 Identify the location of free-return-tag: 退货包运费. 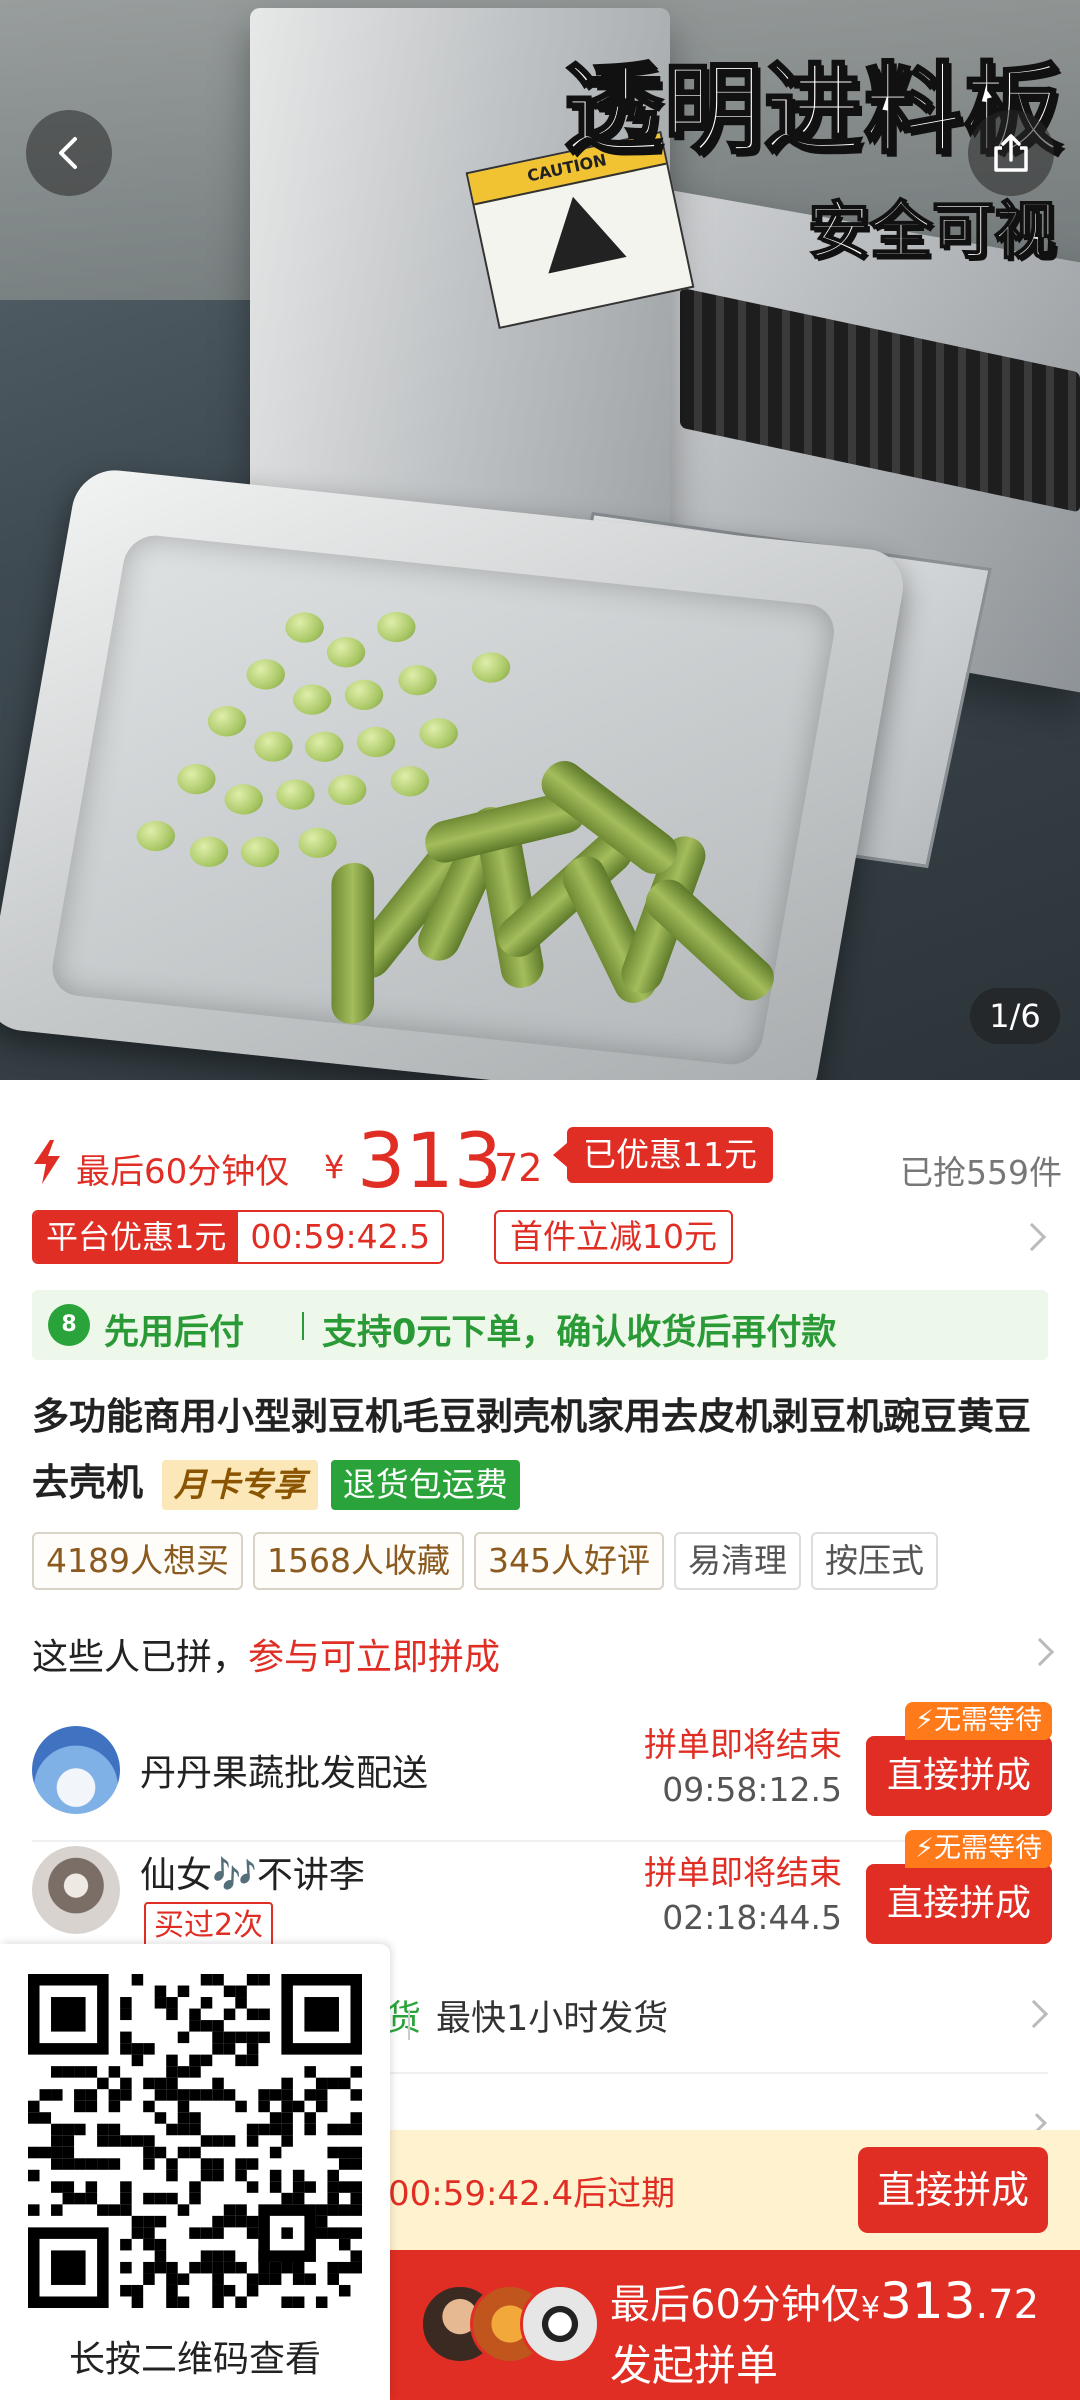
(425, 1484).